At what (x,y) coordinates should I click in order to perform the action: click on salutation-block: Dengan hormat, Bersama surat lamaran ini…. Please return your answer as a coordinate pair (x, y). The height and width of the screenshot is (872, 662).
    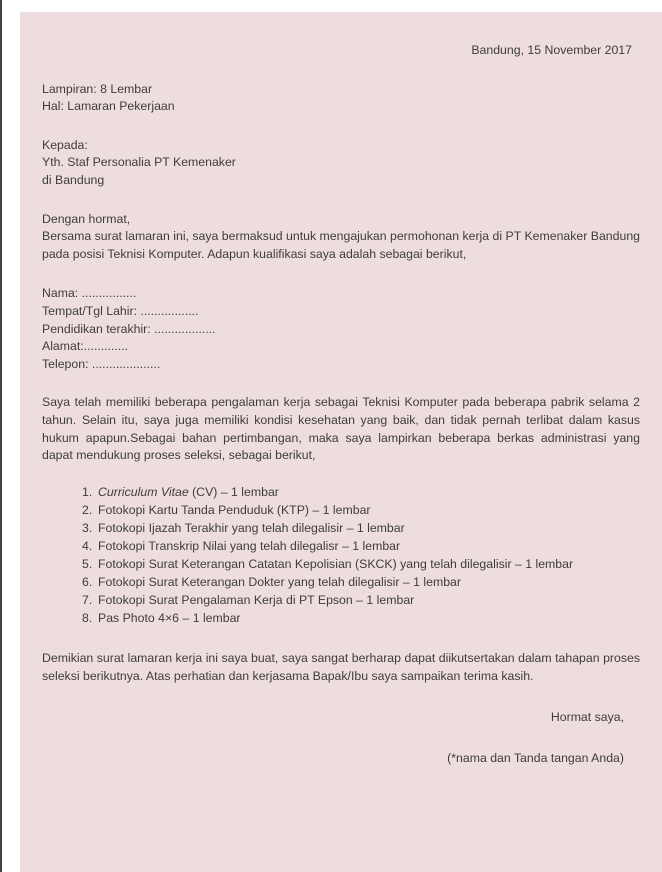
    Looking at the image, I should click on (341, 237).